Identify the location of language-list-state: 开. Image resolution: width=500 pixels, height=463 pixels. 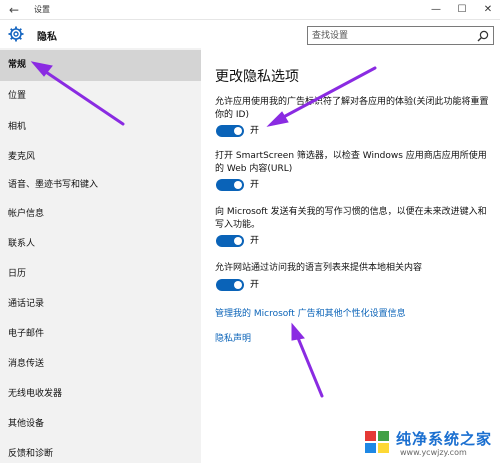
(255, 285).